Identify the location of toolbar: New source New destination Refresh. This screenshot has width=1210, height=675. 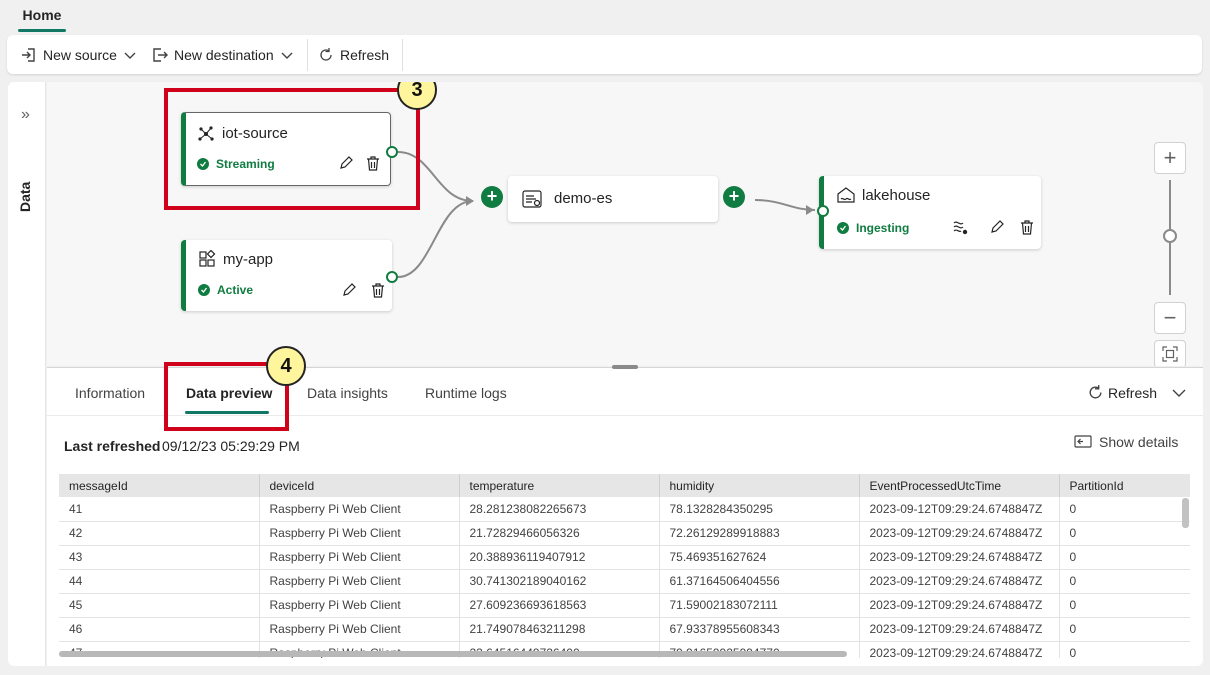
(604, 54).